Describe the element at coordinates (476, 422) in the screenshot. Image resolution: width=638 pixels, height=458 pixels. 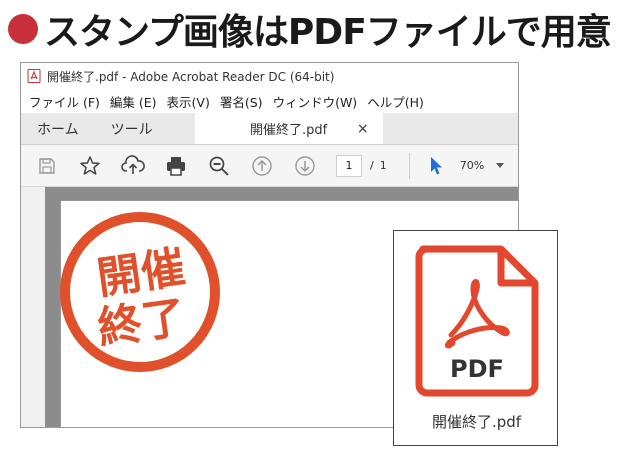
I see `file-name-caption: 開催終了.pdf` at that location.